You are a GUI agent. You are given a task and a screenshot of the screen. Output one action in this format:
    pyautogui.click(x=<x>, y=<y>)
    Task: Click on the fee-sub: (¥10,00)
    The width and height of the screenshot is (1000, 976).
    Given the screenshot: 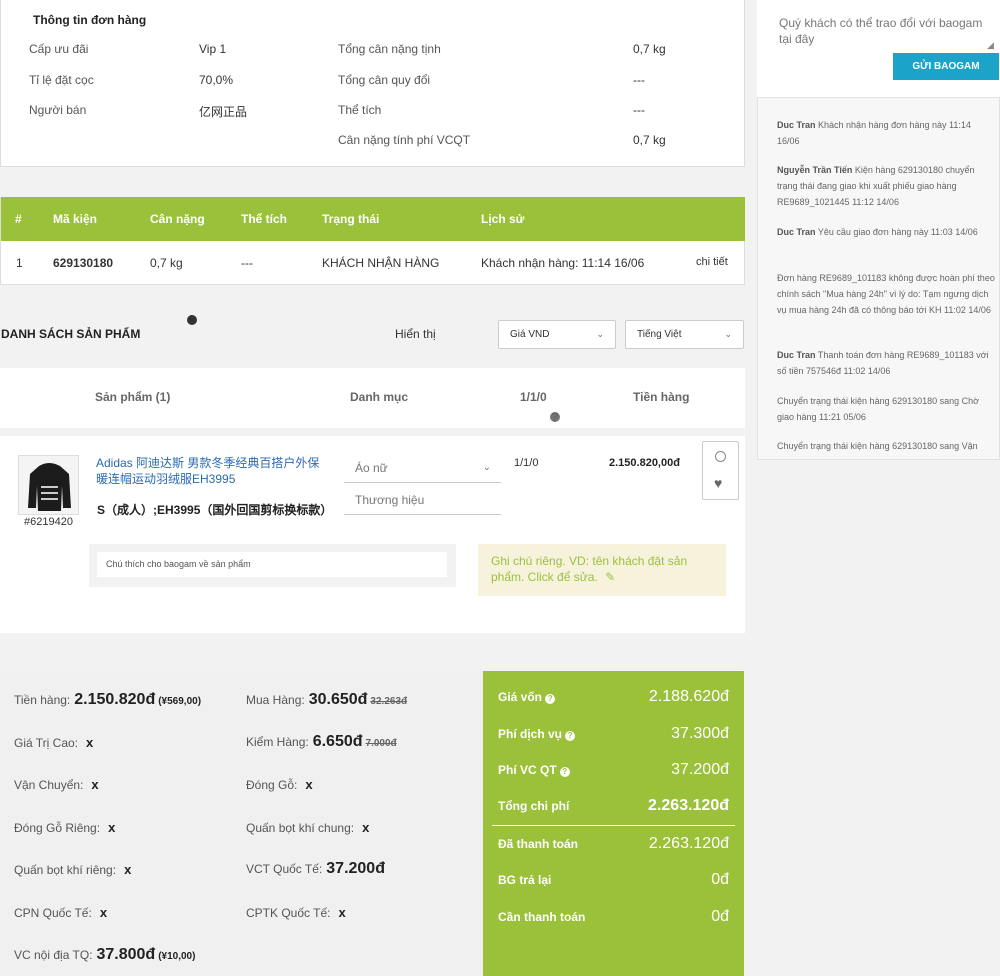 What is the action you would take?
    pyautogui.click(x=177, y=956)
    